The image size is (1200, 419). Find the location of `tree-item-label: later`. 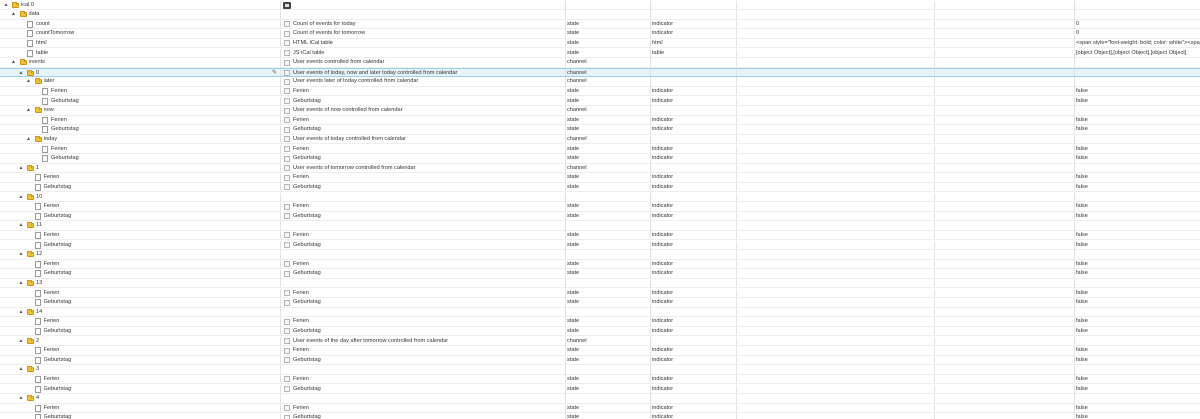

tree-item-label: later is located at coordinates (157, 81).